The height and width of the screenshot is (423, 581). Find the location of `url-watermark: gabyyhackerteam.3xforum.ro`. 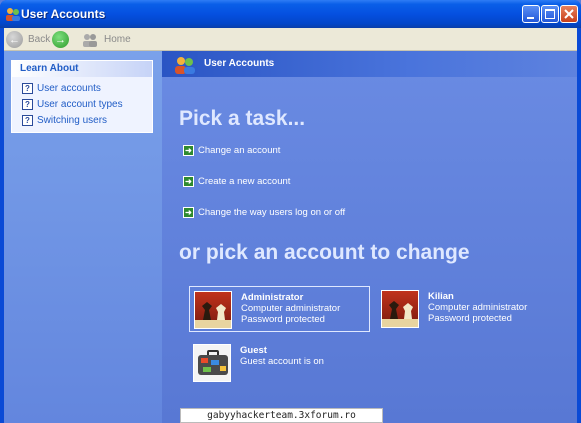

url-watermark: gabyyhackerteam.3xforum.ro is located at coordinates (281, 415).